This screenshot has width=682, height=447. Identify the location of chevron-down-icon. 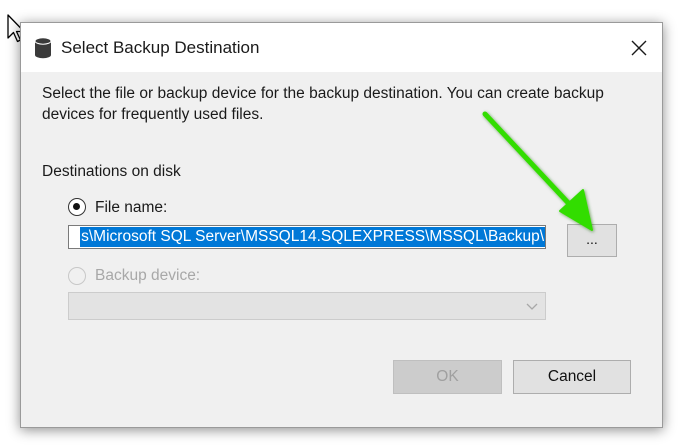
(532, 306).